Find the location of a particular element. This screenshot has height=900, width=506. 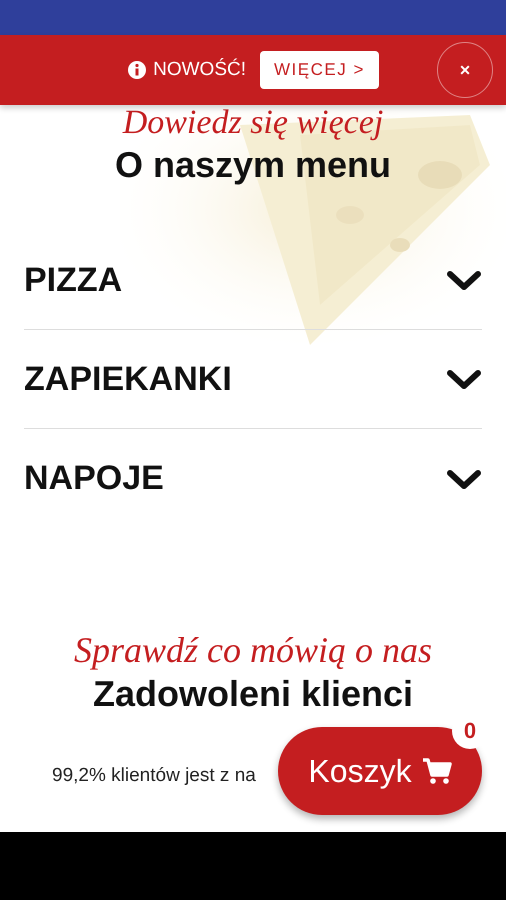

section-subtitle: Sprawdź co mówią o nas is located at coordinates (253, 650).